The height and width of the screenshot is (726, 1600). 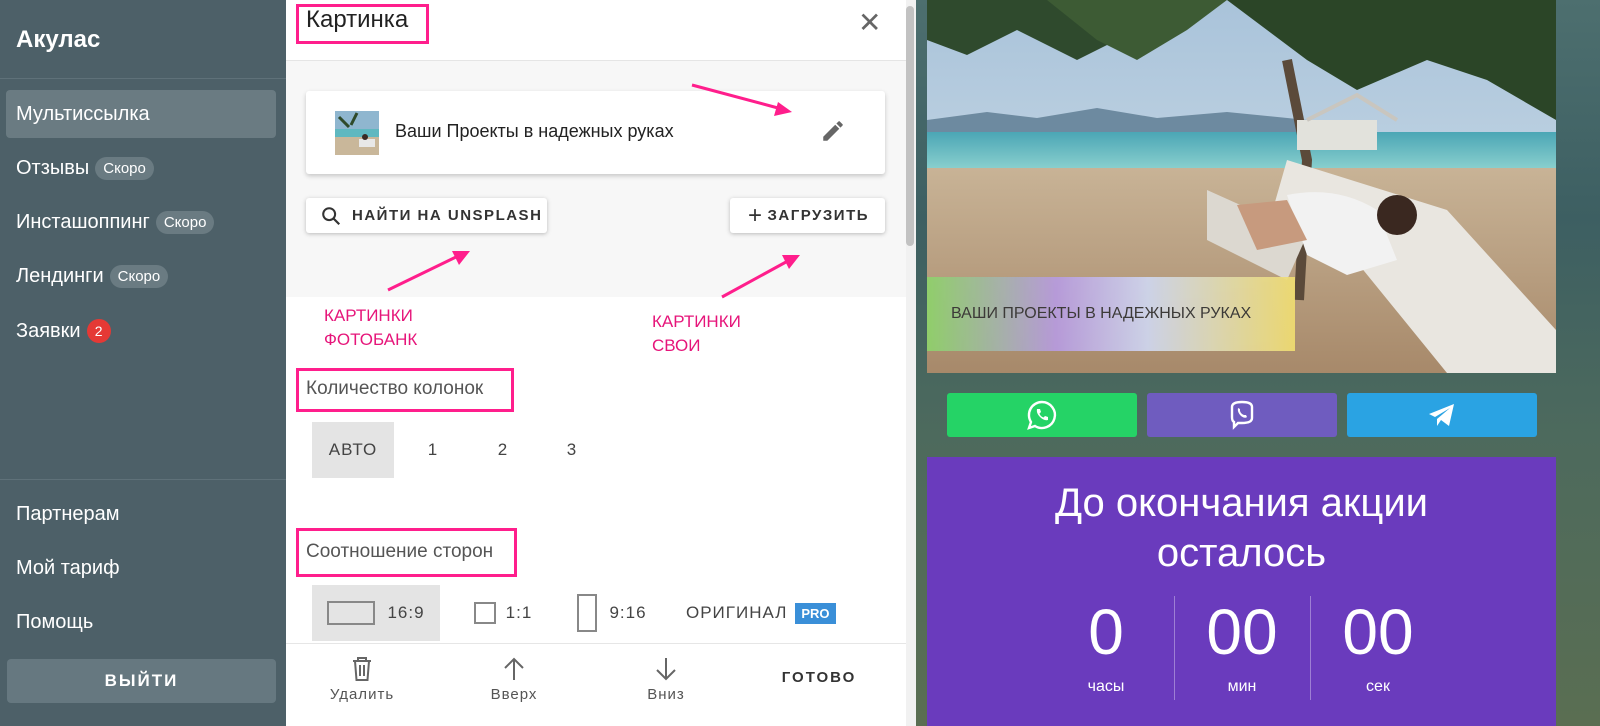 What do you see at coordinates (815, 613) in the screenshot?
I see `pro-badge: PRO` at bounding box center [815, 613].